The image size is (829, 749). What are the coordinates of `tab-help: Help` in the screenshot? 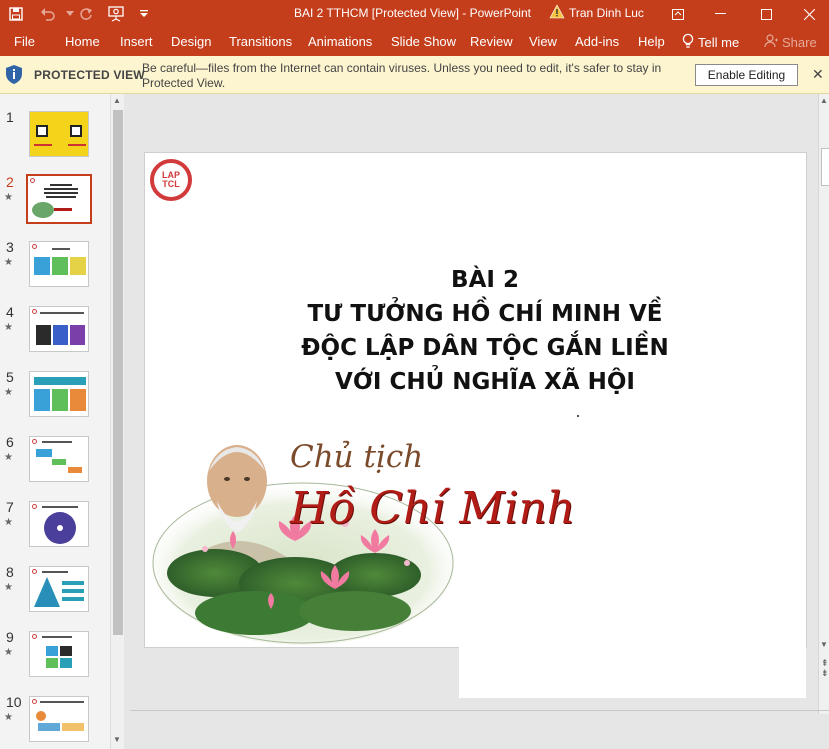 It's located at (651, 41).